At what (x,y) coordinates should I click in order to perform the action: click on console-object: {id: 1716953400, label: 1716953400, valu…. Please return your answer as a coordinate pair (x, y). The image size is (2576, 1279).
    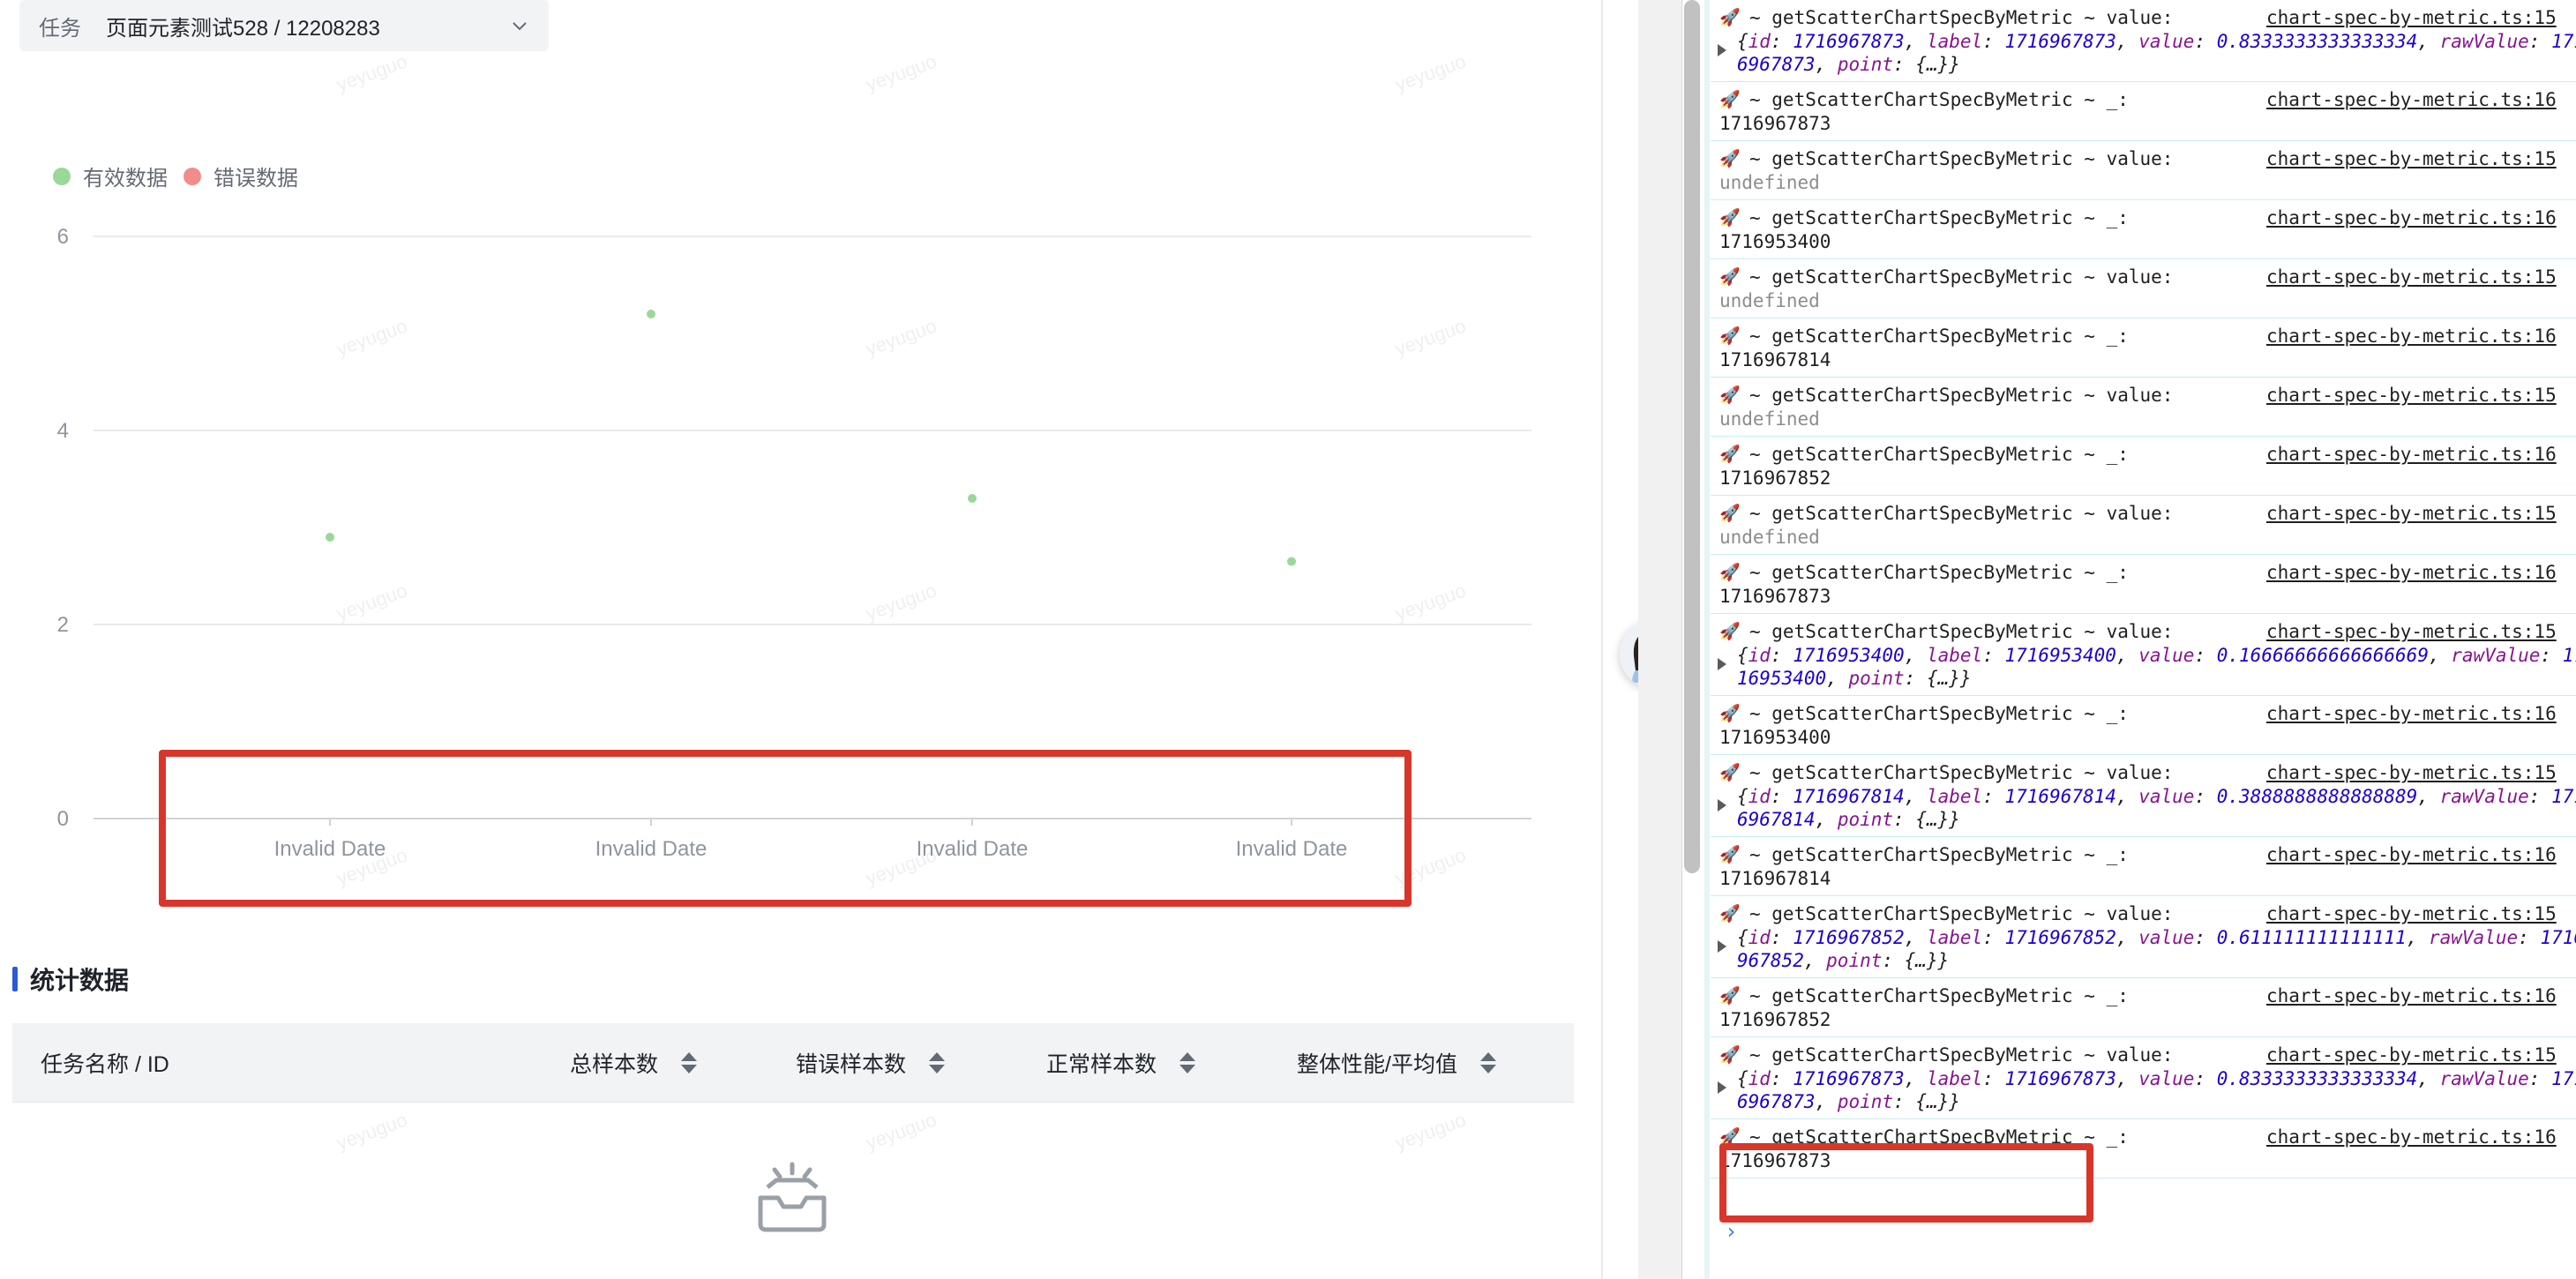
    Looking at the image, I should click on (2144, 667).